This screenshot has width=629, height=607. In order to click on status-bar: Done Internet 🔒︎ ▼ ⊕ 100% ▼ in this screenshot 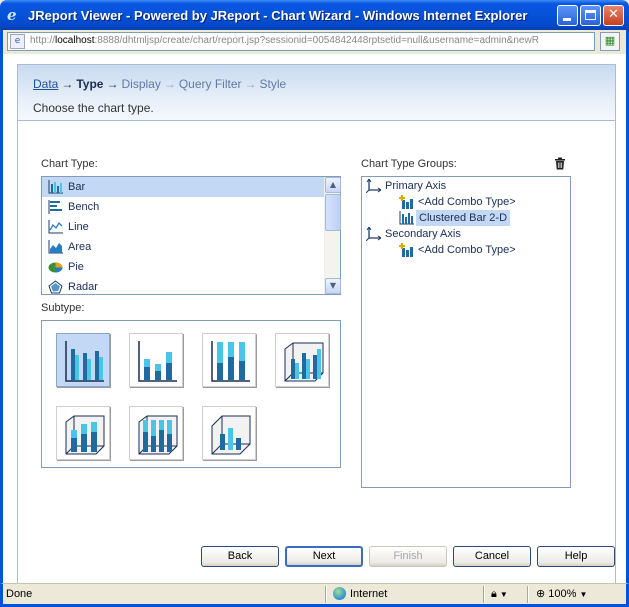, I will do `click(314, 595)`.